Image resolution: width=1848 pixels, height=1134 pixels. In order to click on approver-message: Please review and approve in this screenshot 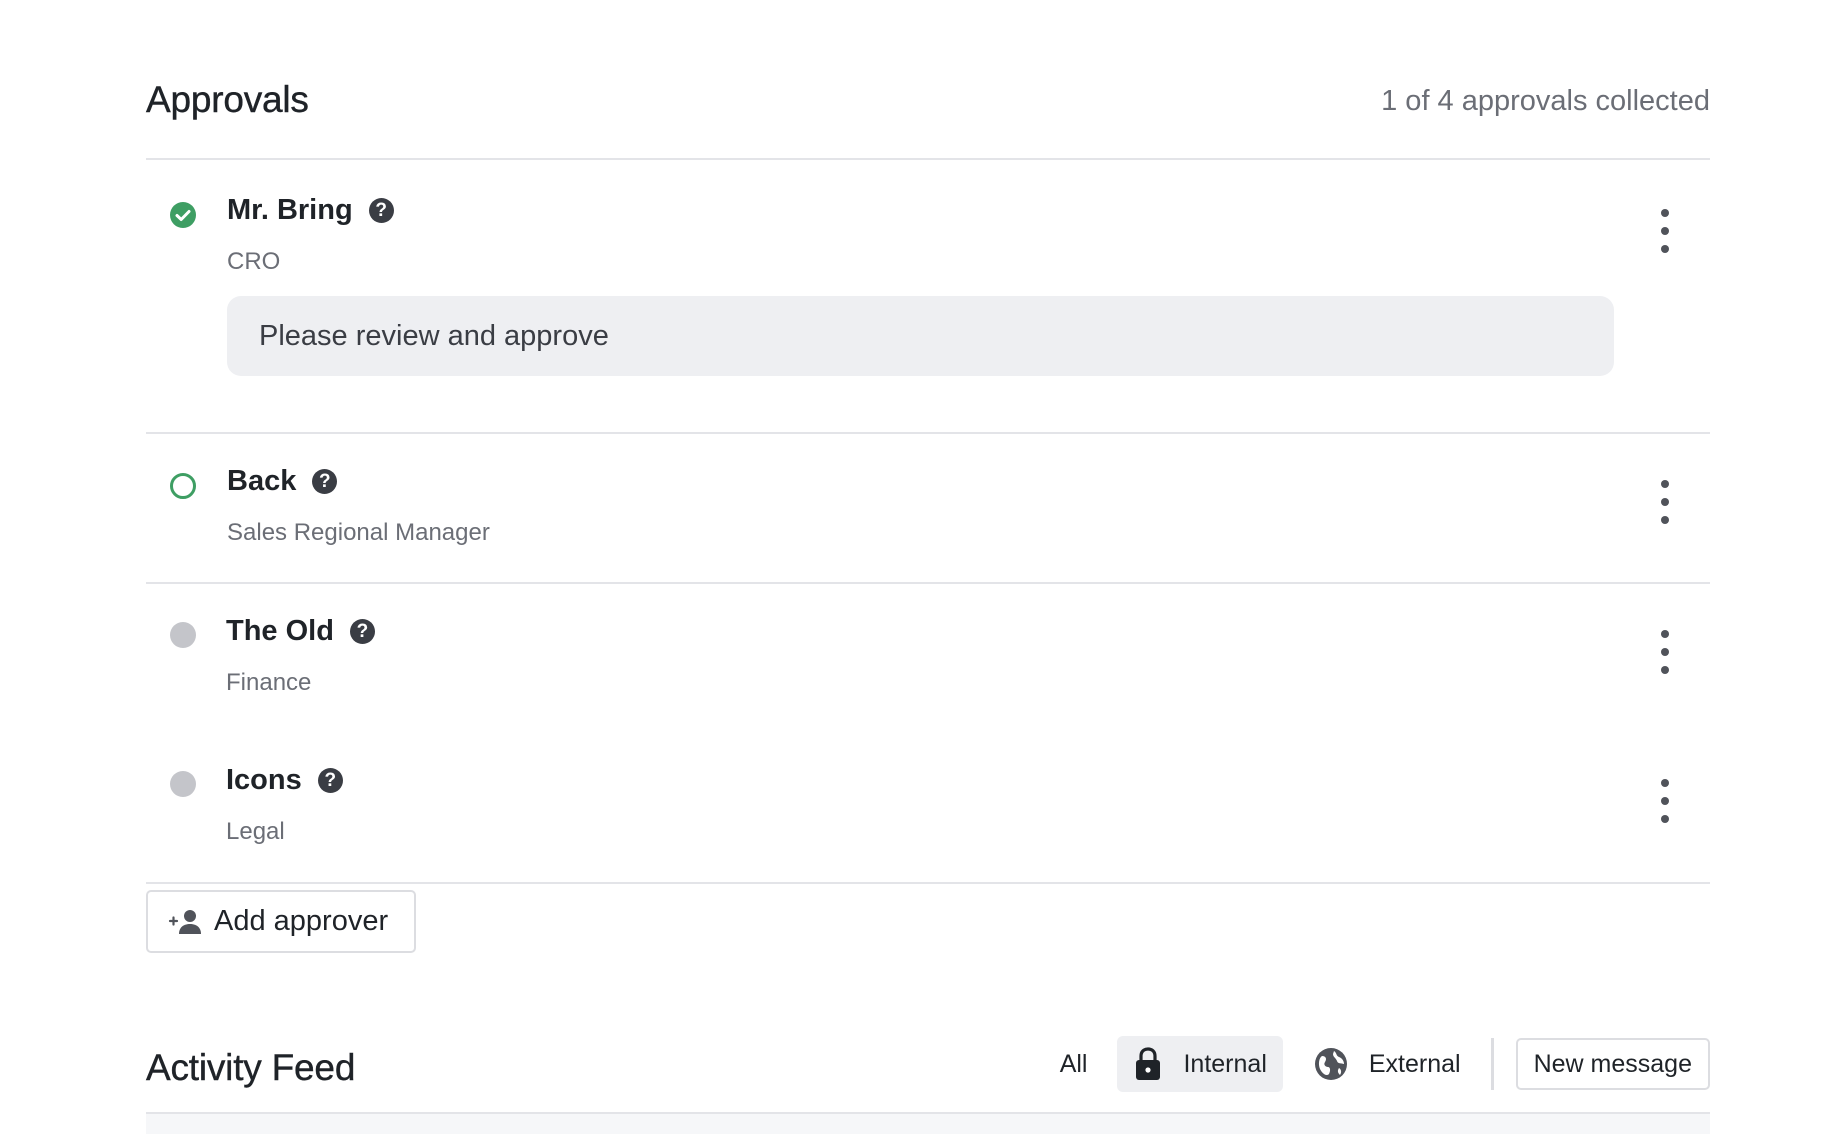, I will do `click(920, 336)`.